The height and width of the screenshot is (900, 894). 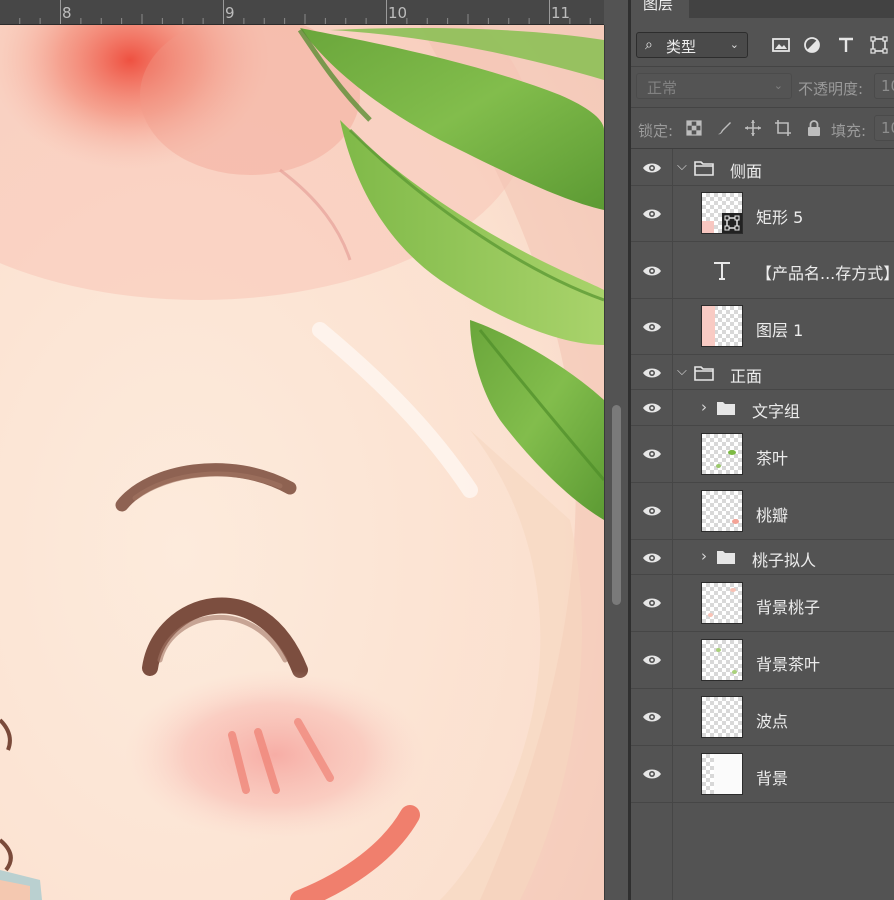 What do you see at coordinates (302, 12) in the screenshot?
I see `horizontal-ruler: 8 9 10 11` at bounding box center [302, 12].